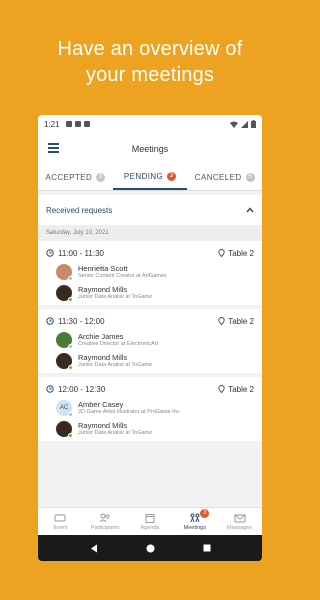 Image resolution: width=320 pixels, height=600 pixels. What do you see at coordinates (79, 210) in the screenshot?
I see `section-title: Received requests` at bounding box center [79, 210].